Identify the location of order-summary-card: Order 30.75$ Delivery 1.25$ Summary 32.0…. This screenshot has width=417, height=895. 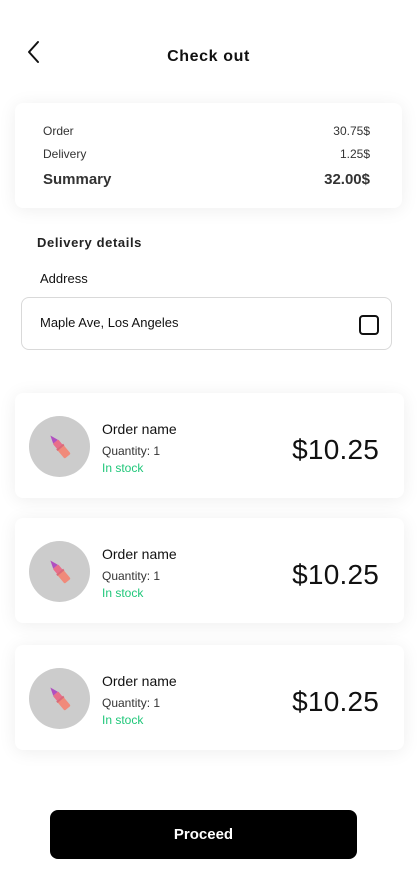
(208, 155).